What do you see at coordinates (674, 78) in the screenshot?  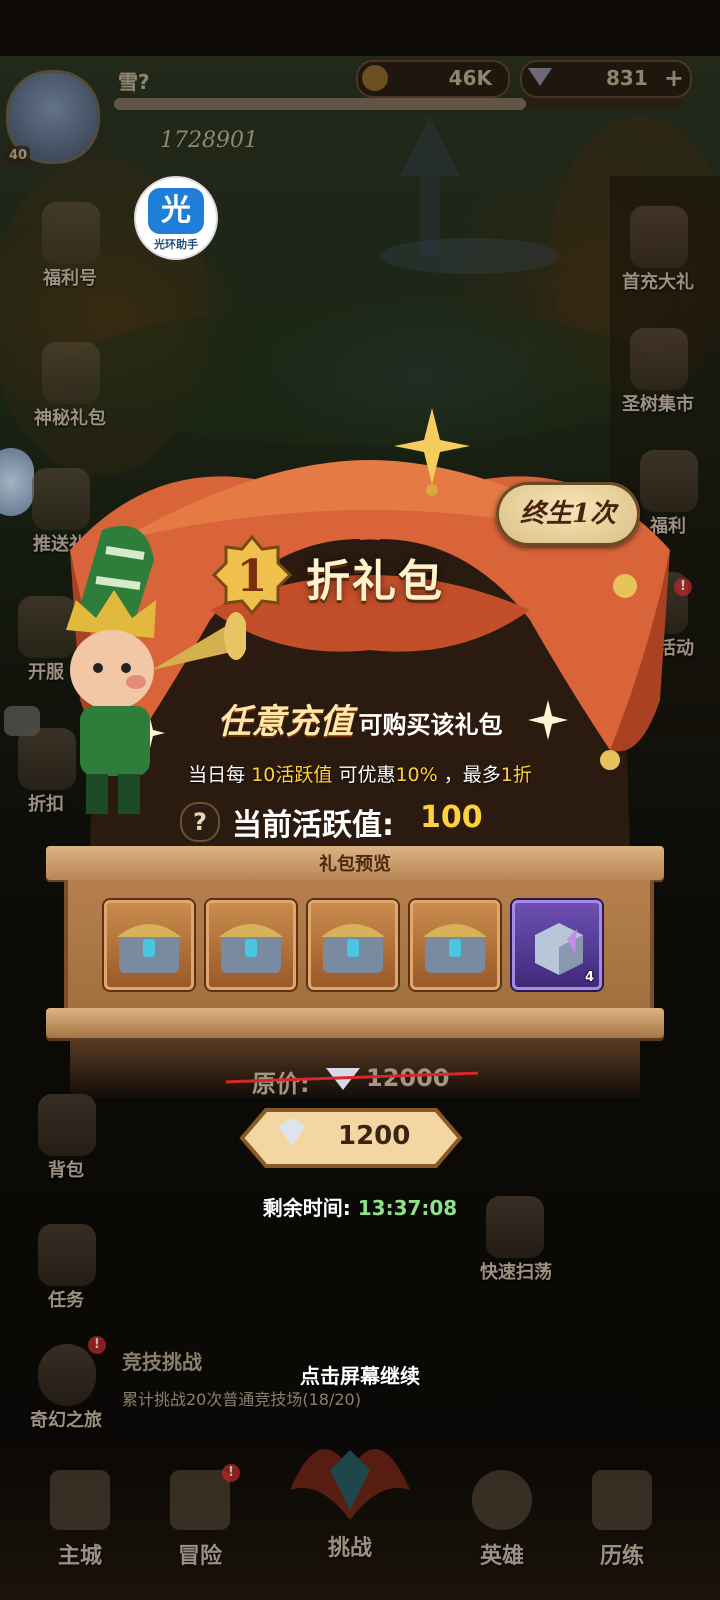 I see `add-diamond-plus-icon: +` at bounding box center [674, 78].